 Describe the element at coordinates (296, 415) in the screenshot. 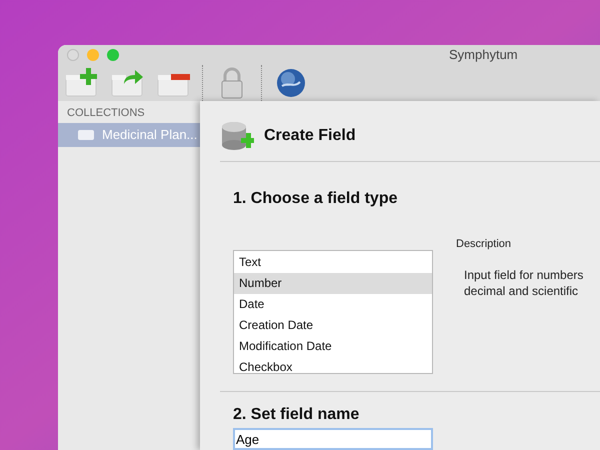

I see `section-heading: 2. Set field name` at that location.